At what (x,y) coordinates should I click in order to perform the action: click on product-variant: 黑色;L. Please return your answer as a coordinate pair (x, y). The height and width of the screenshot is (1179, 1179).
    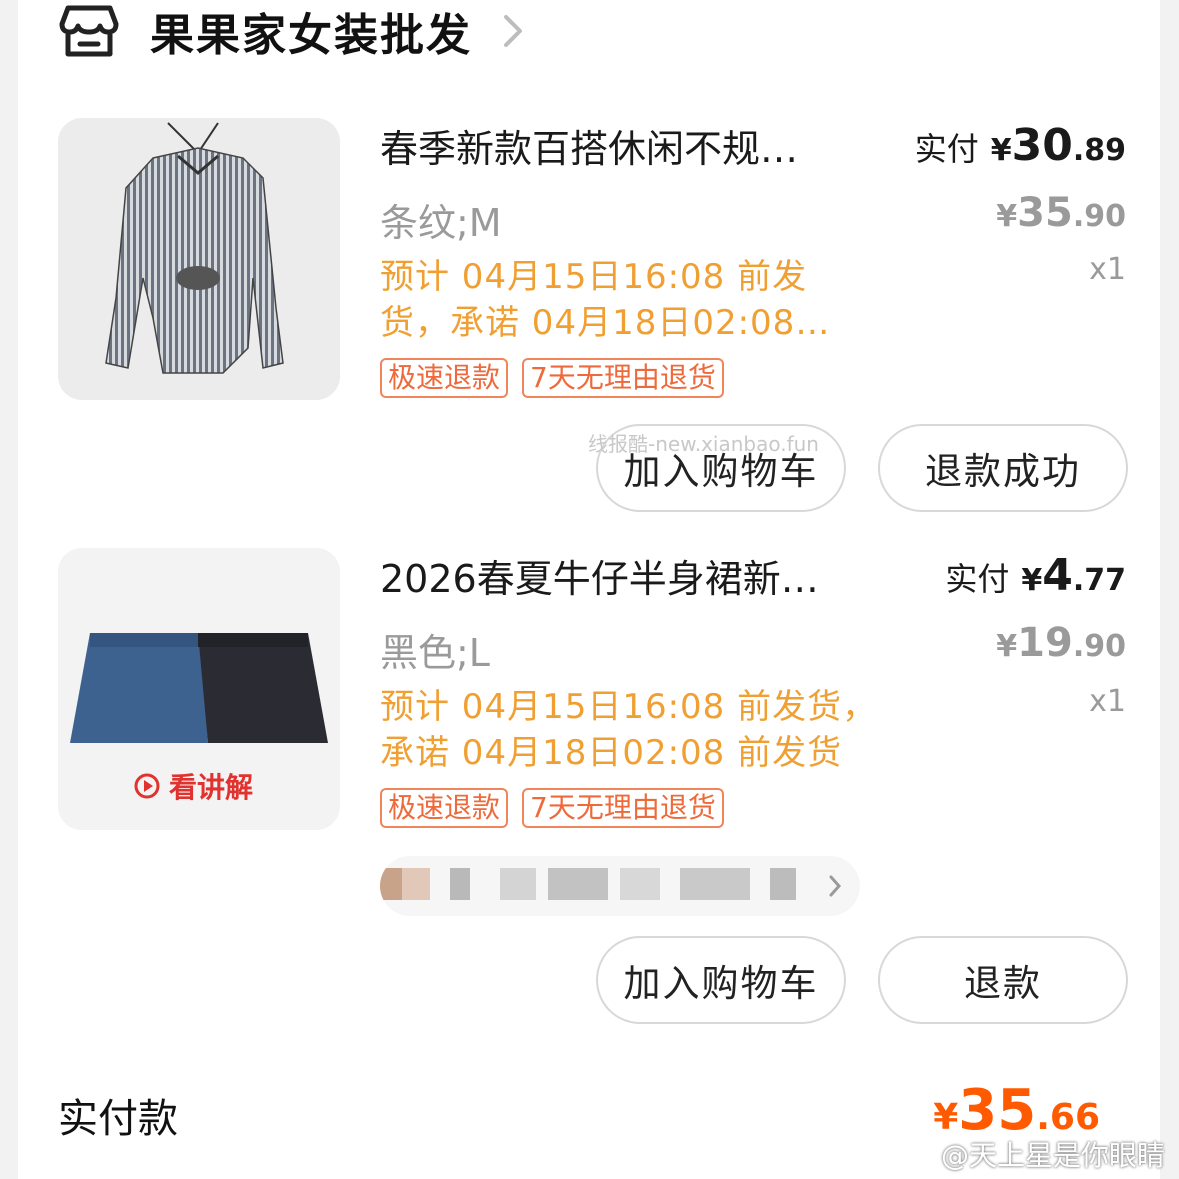
    Looking at the image, I should click on (435, 653).